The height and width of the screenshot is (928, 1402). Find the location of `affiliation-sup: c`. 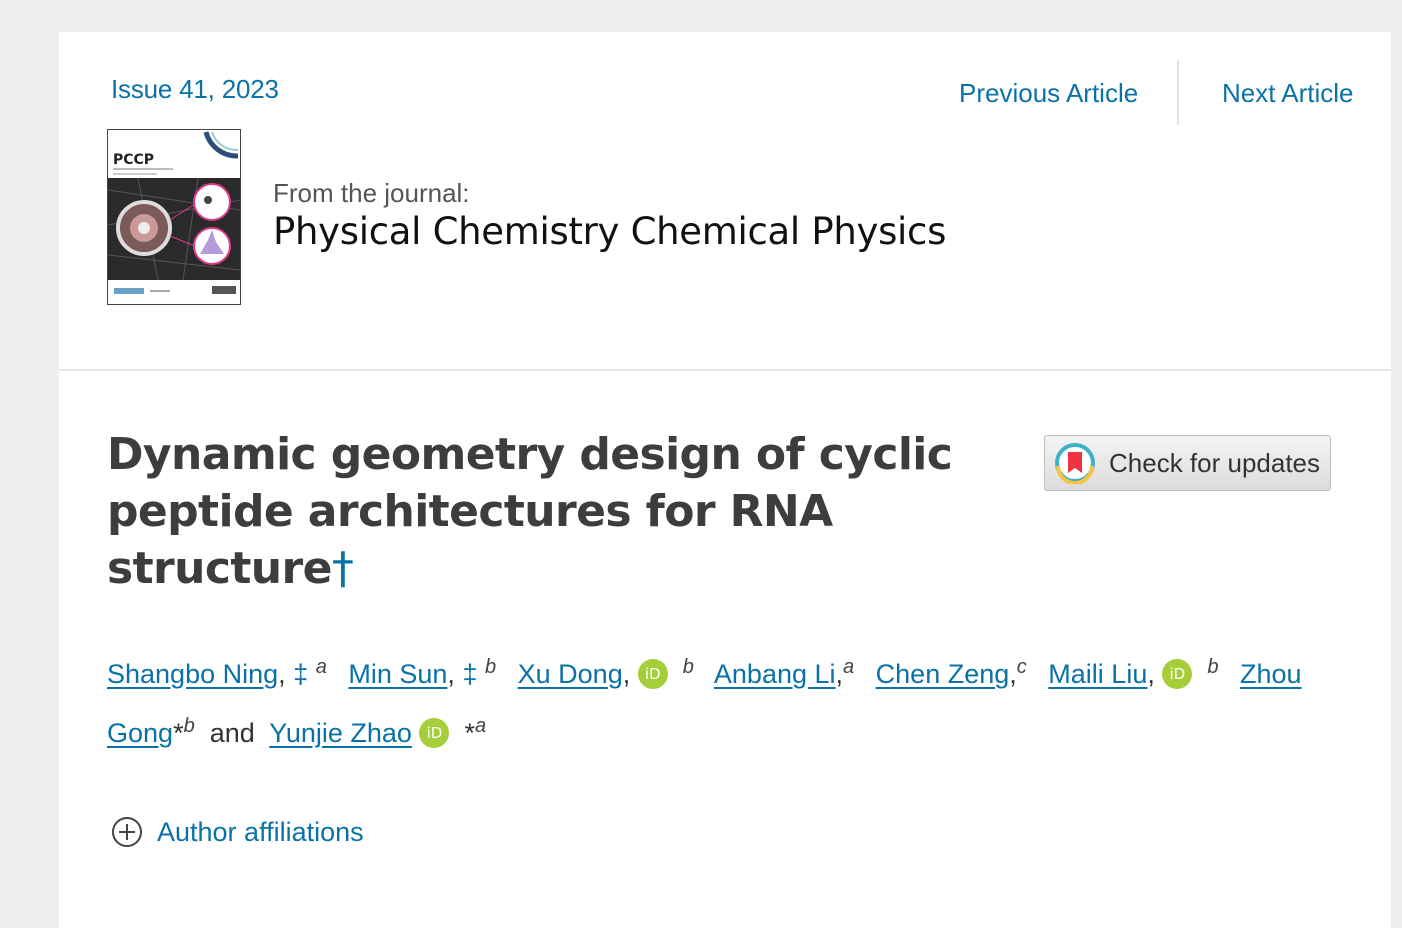

affiliation-sup: c is located at coordinates (1021, 667).